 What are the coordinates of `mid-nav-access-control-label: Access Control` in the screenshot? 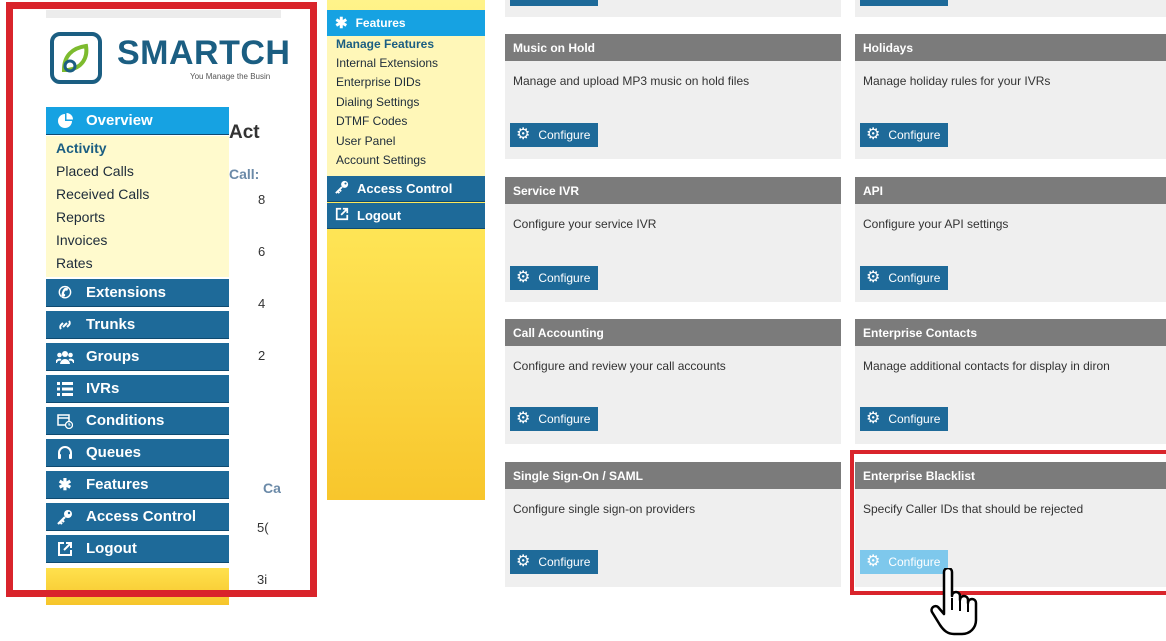 It's located at (405, 188).